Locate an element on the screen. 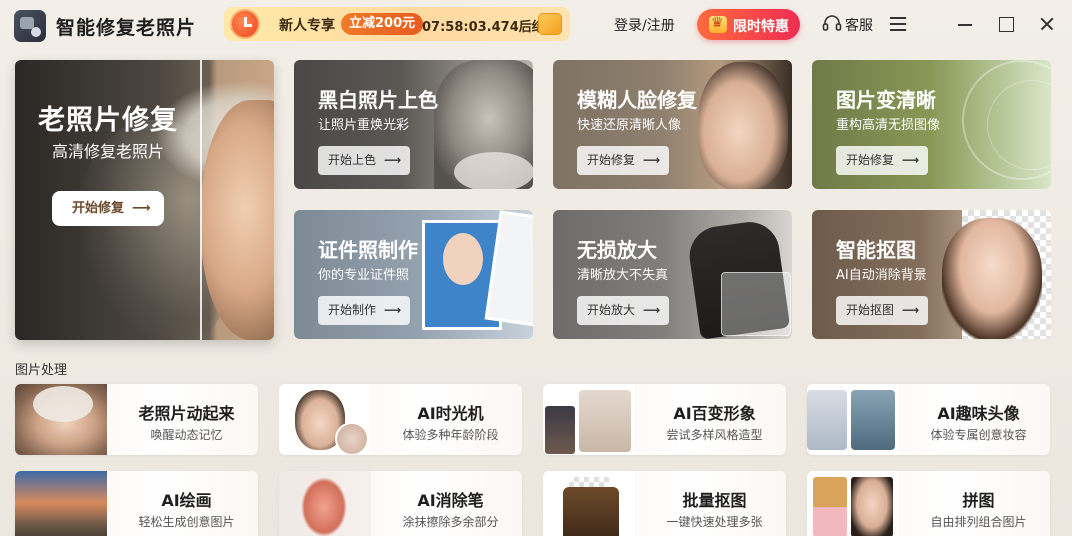 Image resolution: width=1072 pixels, height=536 pixels. tool-tile-ai-eraser: AI消除笔 涂抹擦除多余部分 is located at coordinates (400, 503).